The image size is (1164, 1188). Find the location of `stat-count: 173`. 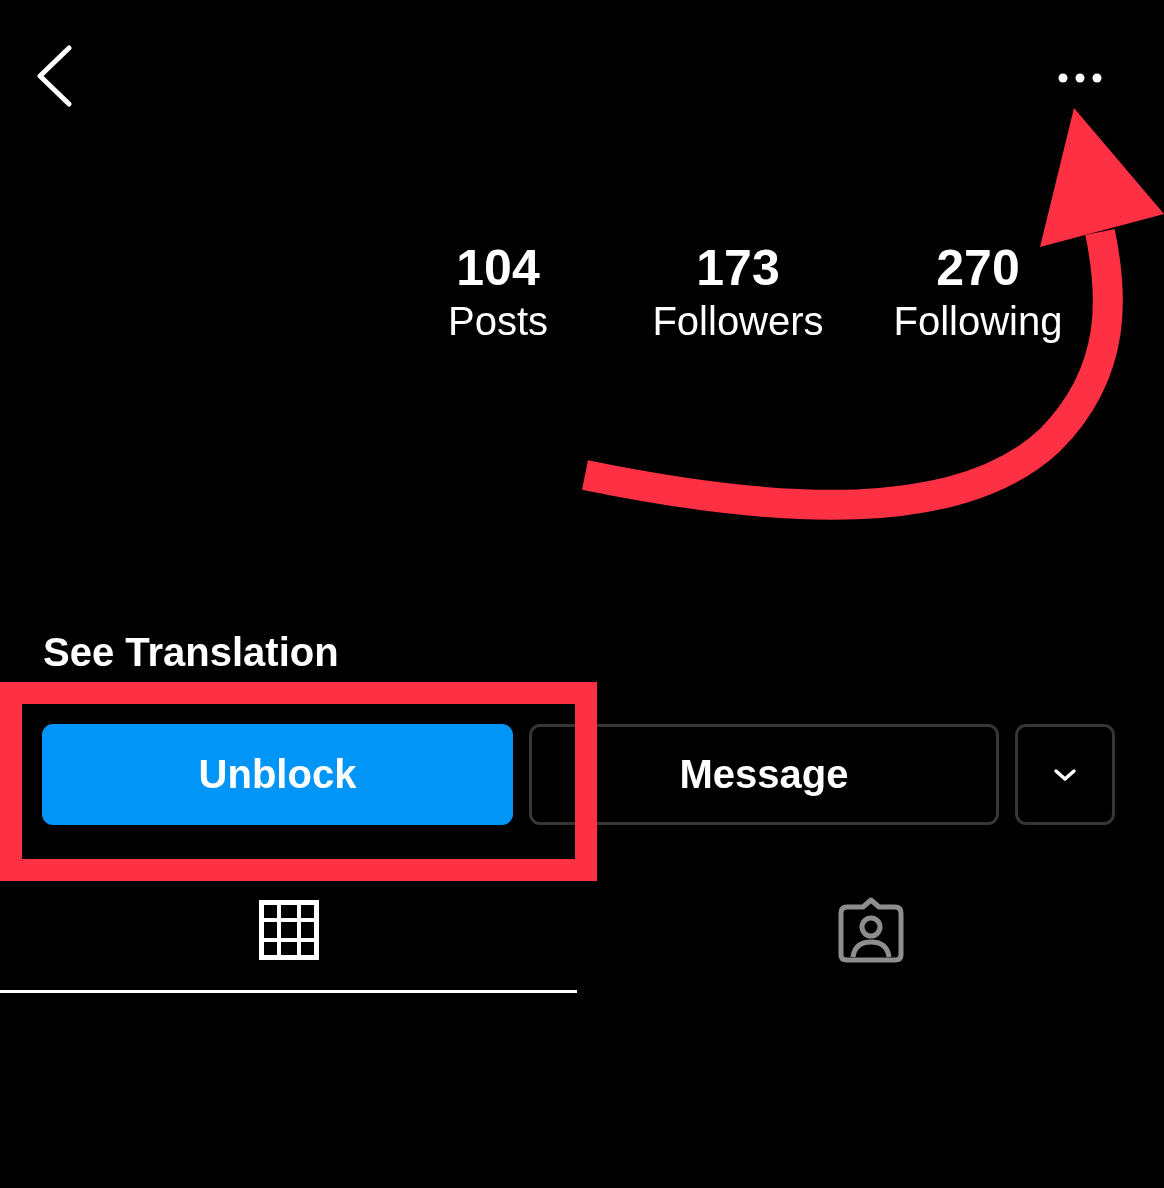

stat-count: 173 is located at coordinates (738, 268).